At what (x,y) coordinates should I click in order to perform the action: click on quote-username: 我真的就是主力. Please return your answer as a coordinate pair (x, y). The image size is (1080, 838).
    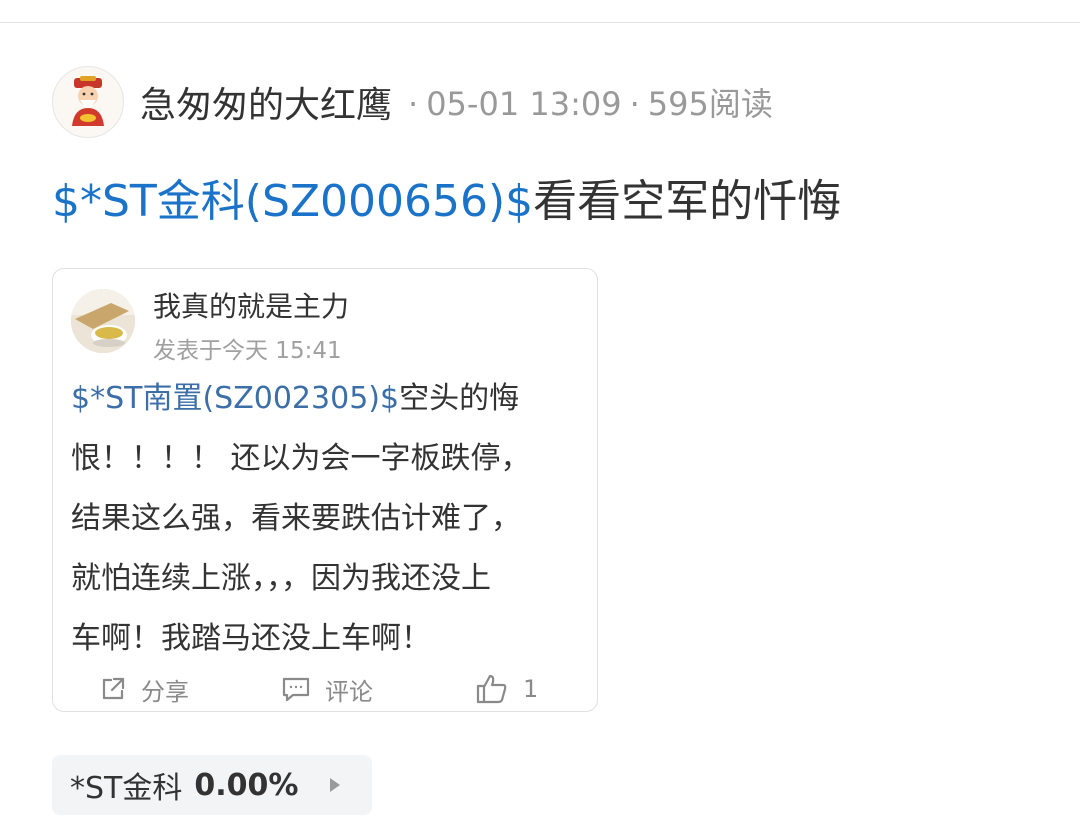
    Looking at the image, I should click on (251, 305).